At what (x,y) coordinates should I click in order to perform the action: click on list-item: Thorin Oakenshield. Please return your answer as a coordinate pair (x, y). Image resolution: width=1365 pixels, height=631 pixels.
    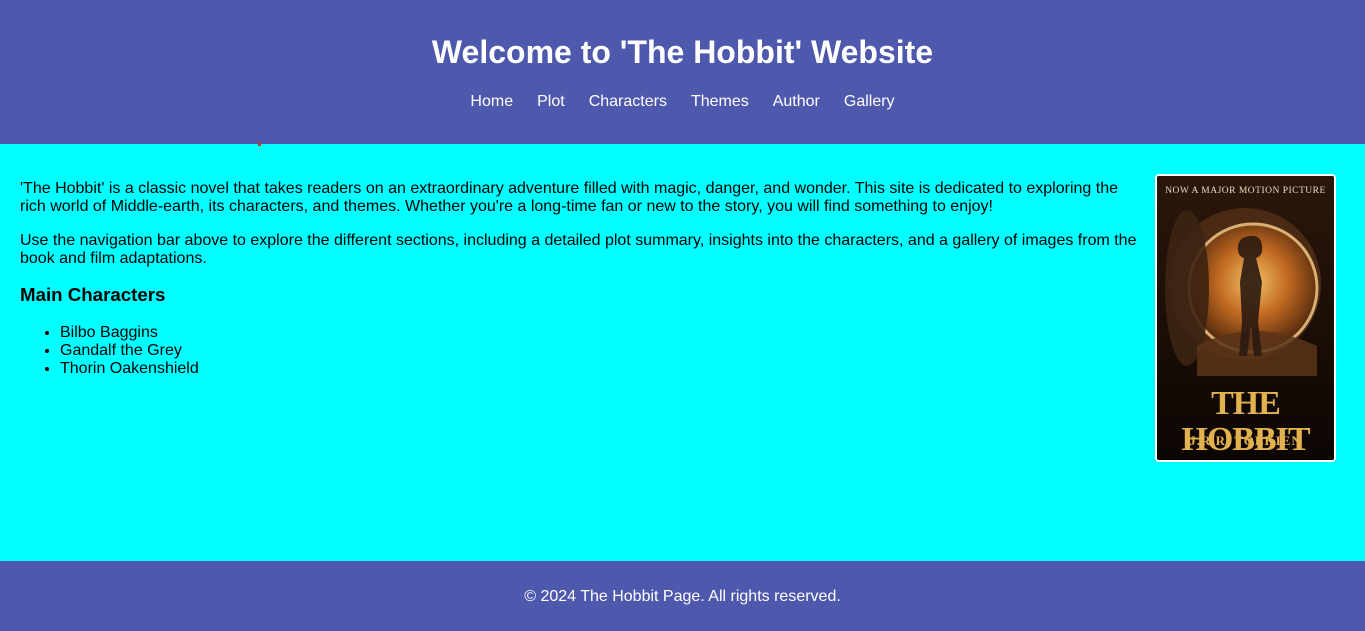
    Looking at the image, I should click on (600, 369).